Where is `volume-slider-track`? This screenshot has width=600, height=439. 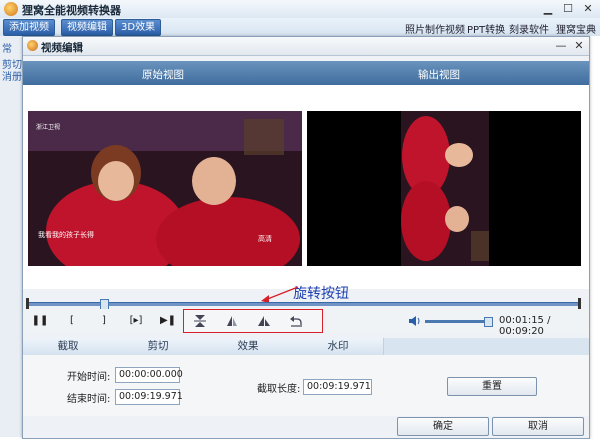
volume-slider-track is located at coordinates (458, 321).